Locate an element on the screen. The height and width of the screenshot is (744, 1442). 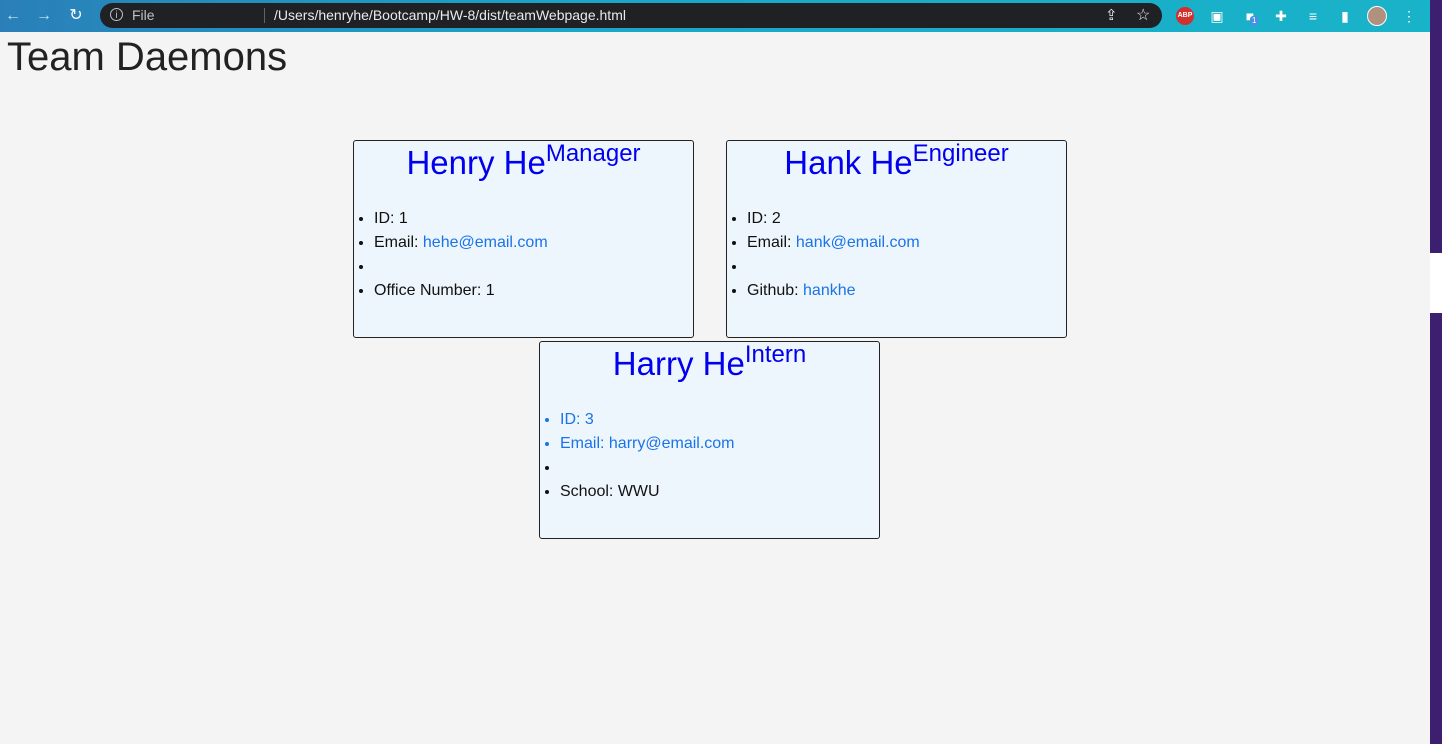
reload-icon: ↻ is located at coordinates (76, 16).